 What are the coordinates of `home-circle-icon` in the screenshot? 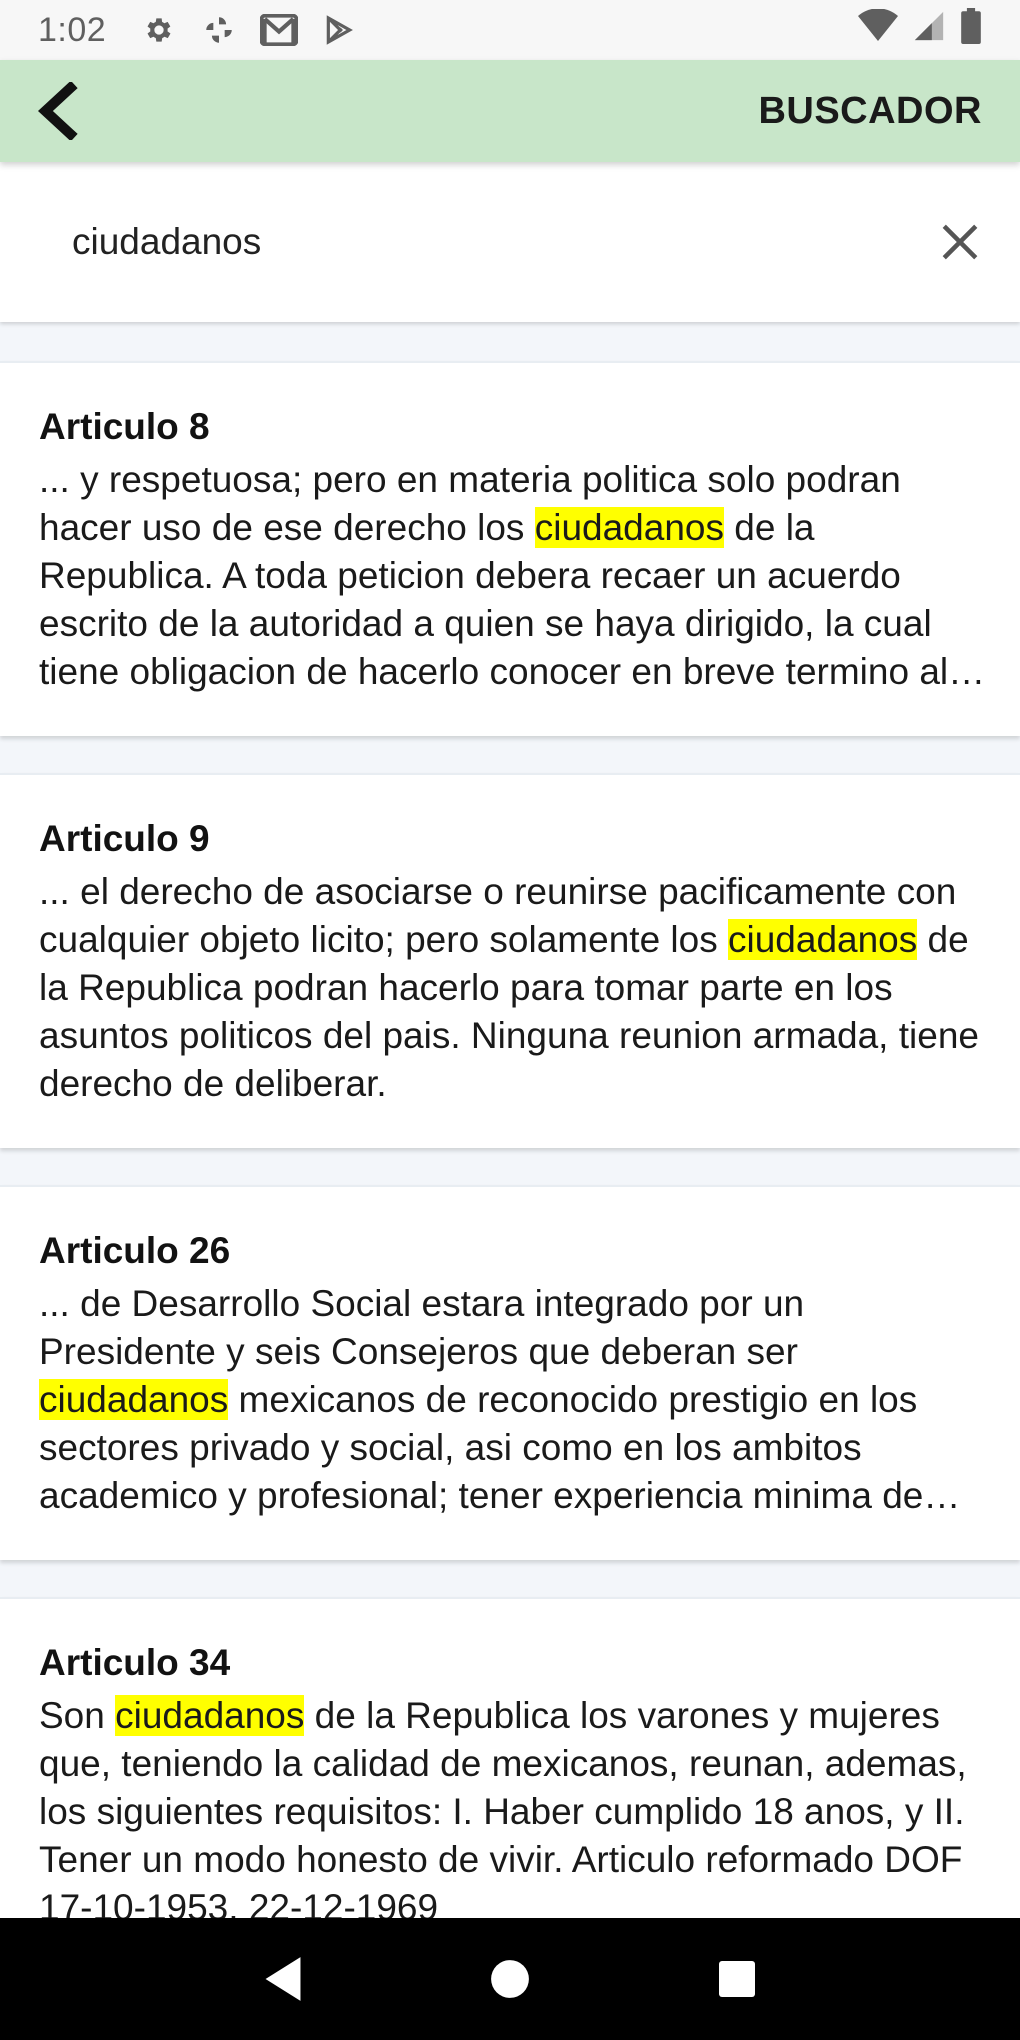 It's located at (510, 1979).